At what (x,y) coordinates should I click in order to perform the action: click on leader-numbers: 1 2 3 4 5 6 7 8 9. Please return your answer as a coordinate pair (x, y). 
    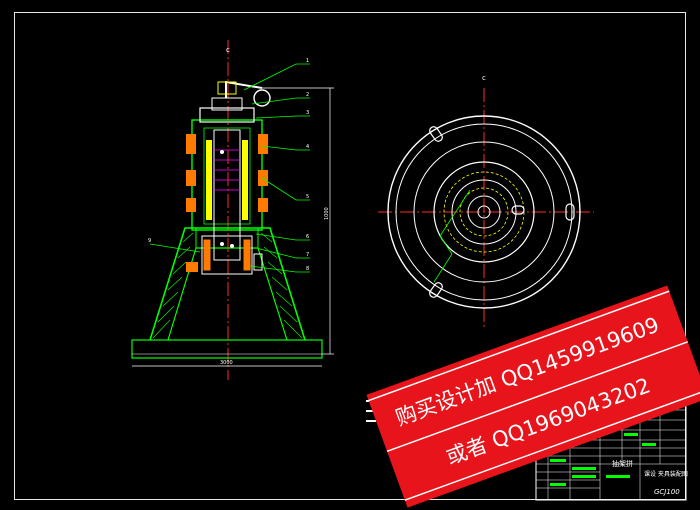
    Looking at the image, I should click on (228, 165).